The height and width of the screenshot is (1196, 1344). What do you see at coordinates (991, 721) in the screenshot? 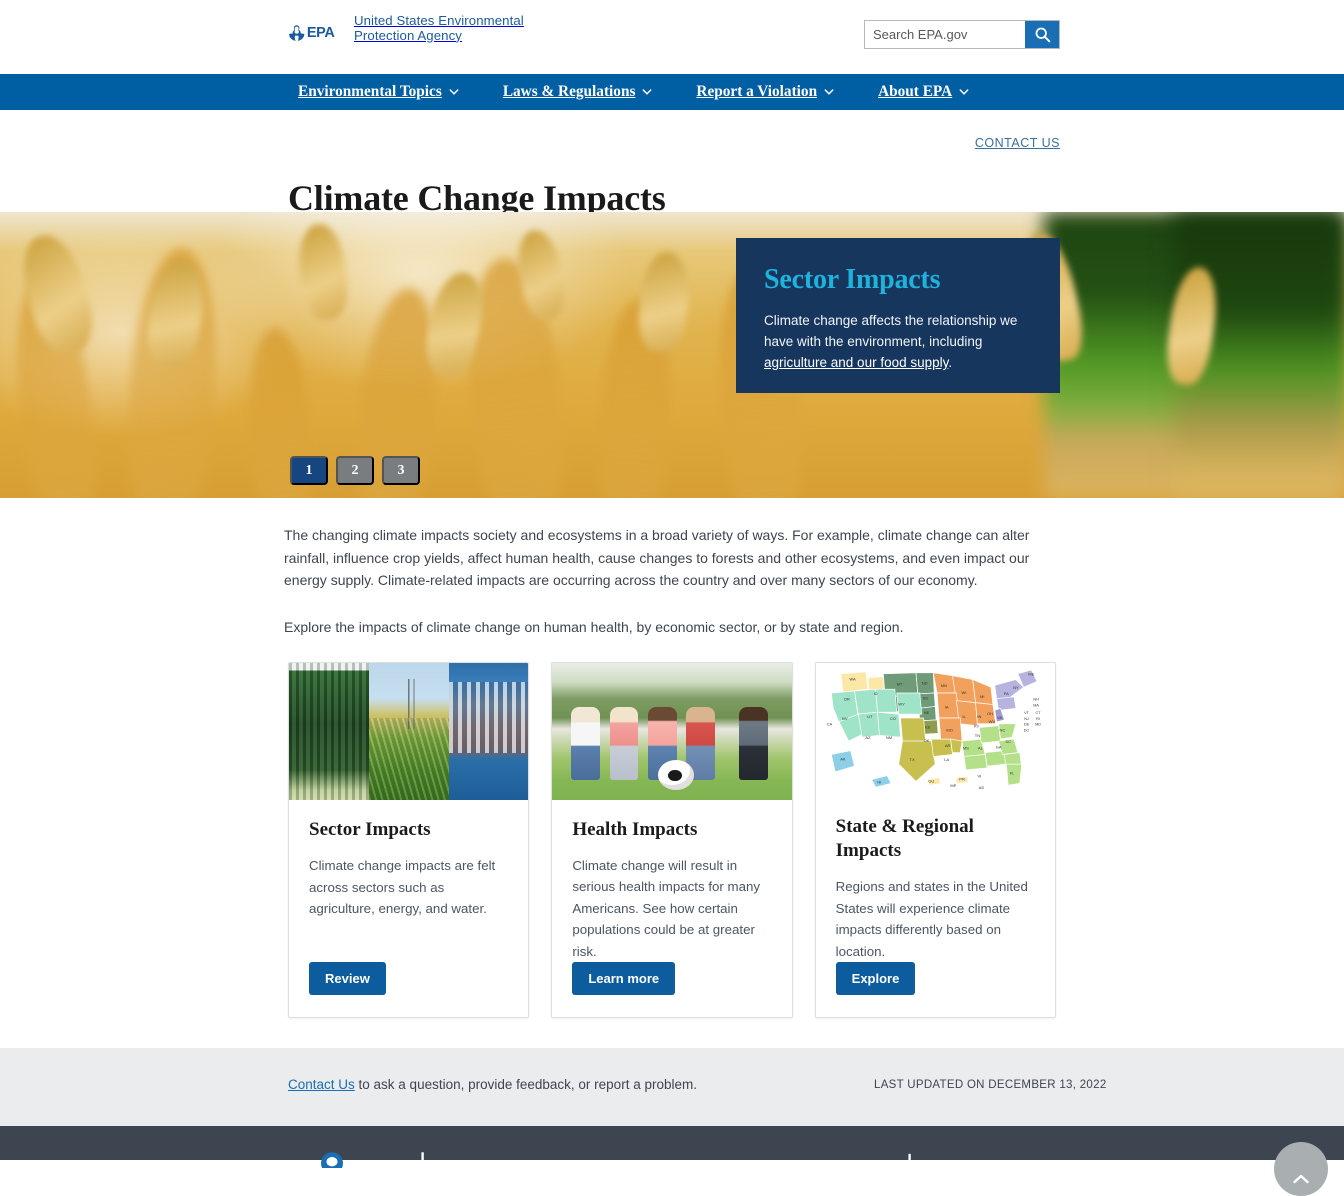
I see `svg-text: WV` at bounding box center [991, 721].